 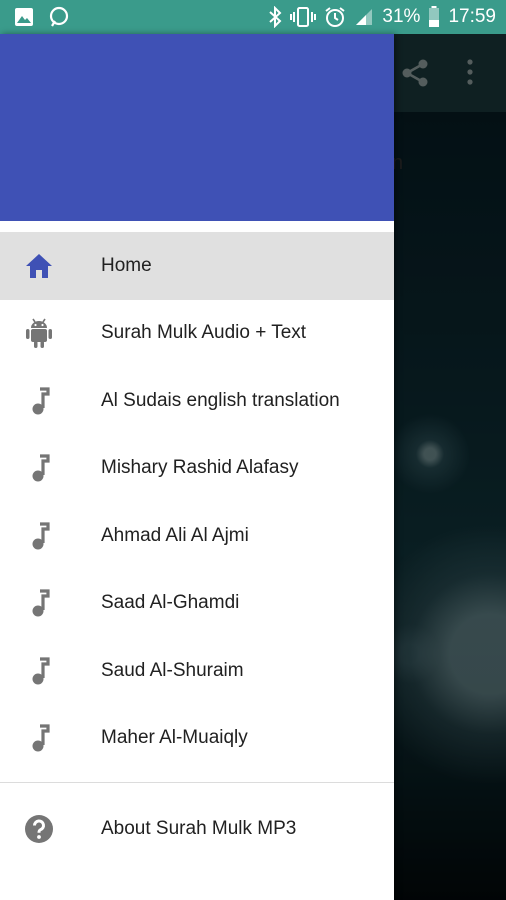 I want to click on drawer-item-label: Al Sudais english translation, so click(x=220, y=400).